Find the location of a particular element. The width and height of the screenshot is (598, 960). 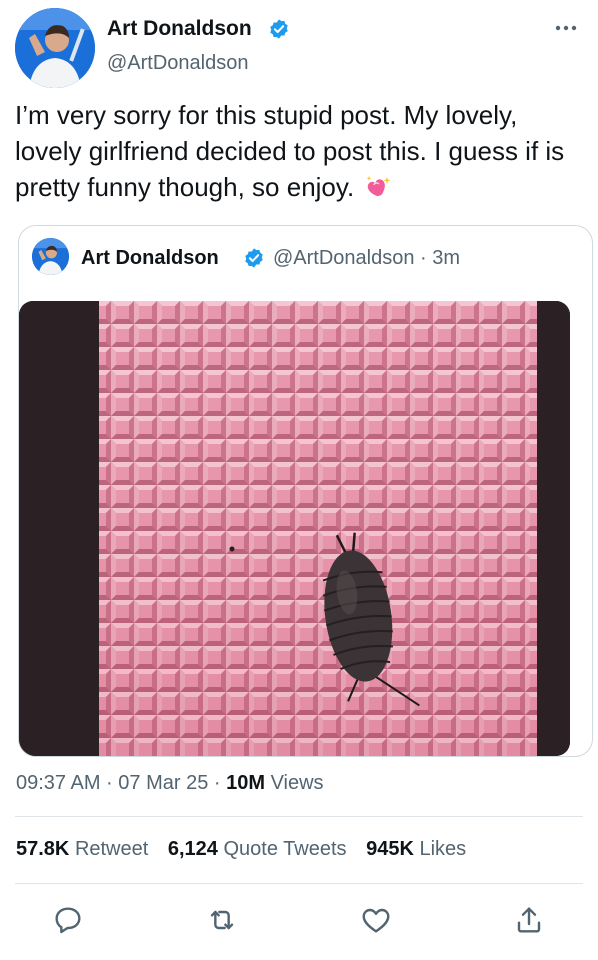

retweet-icon is located at coordinates (222, 920).